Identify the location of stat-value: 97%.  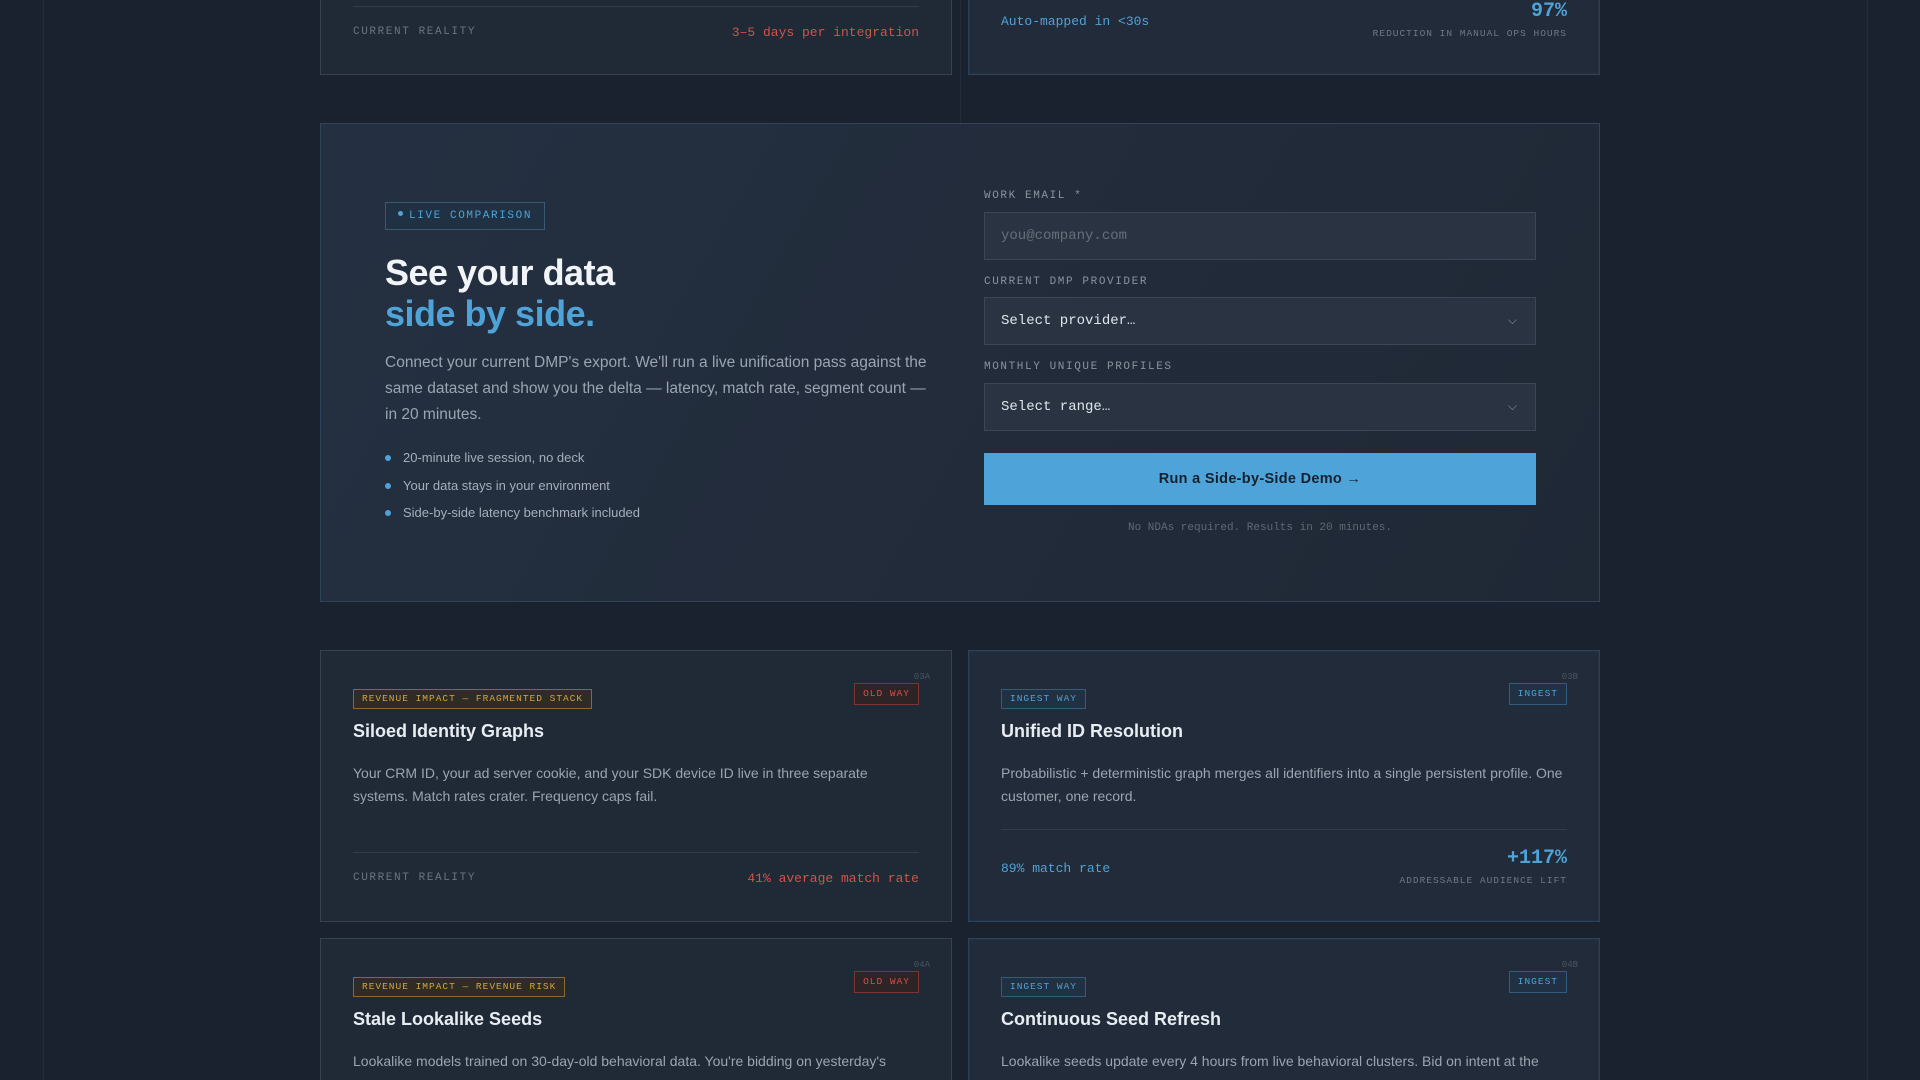
(1548, 11).